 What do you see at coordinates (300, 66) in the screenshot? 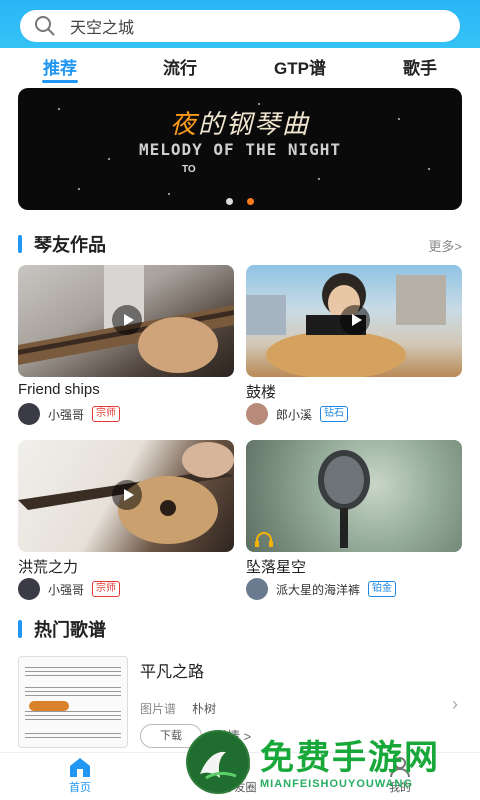
I see `tab-gtp: GTP谱` at bounding box center [300, 66].